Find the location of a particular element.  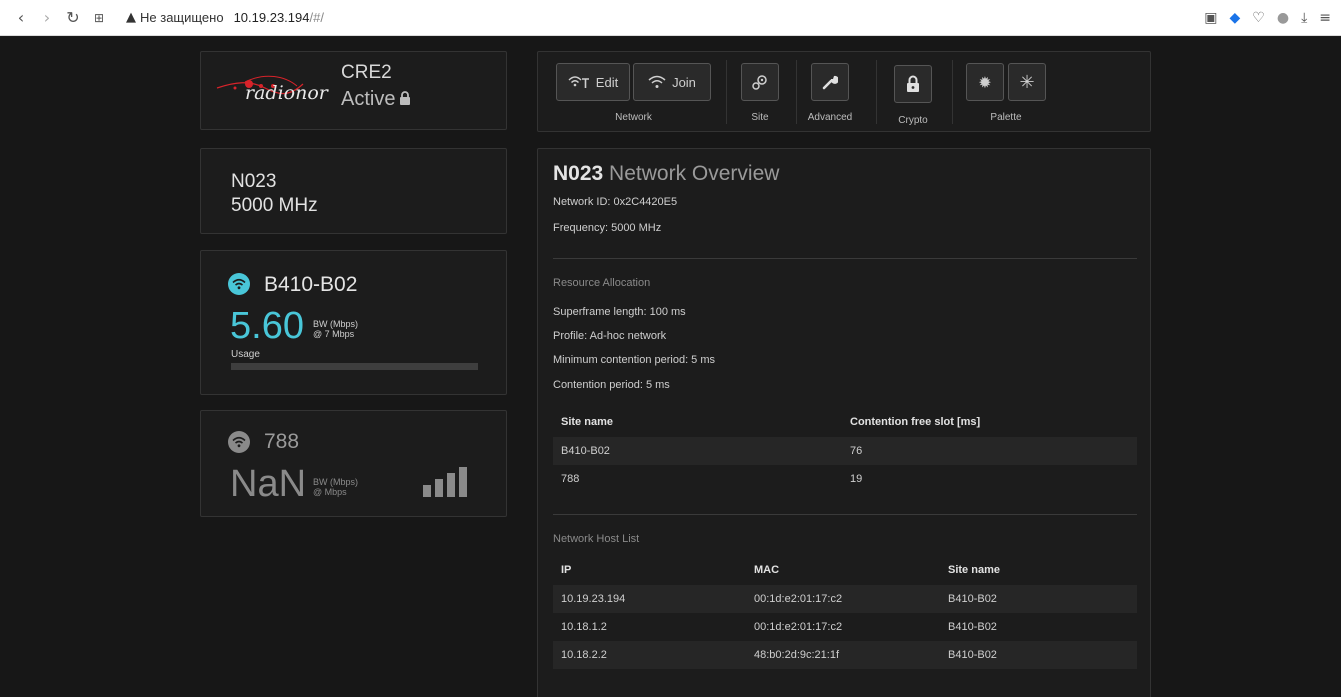

camera-icon: ▣ is located at coordinates (1210, 18).